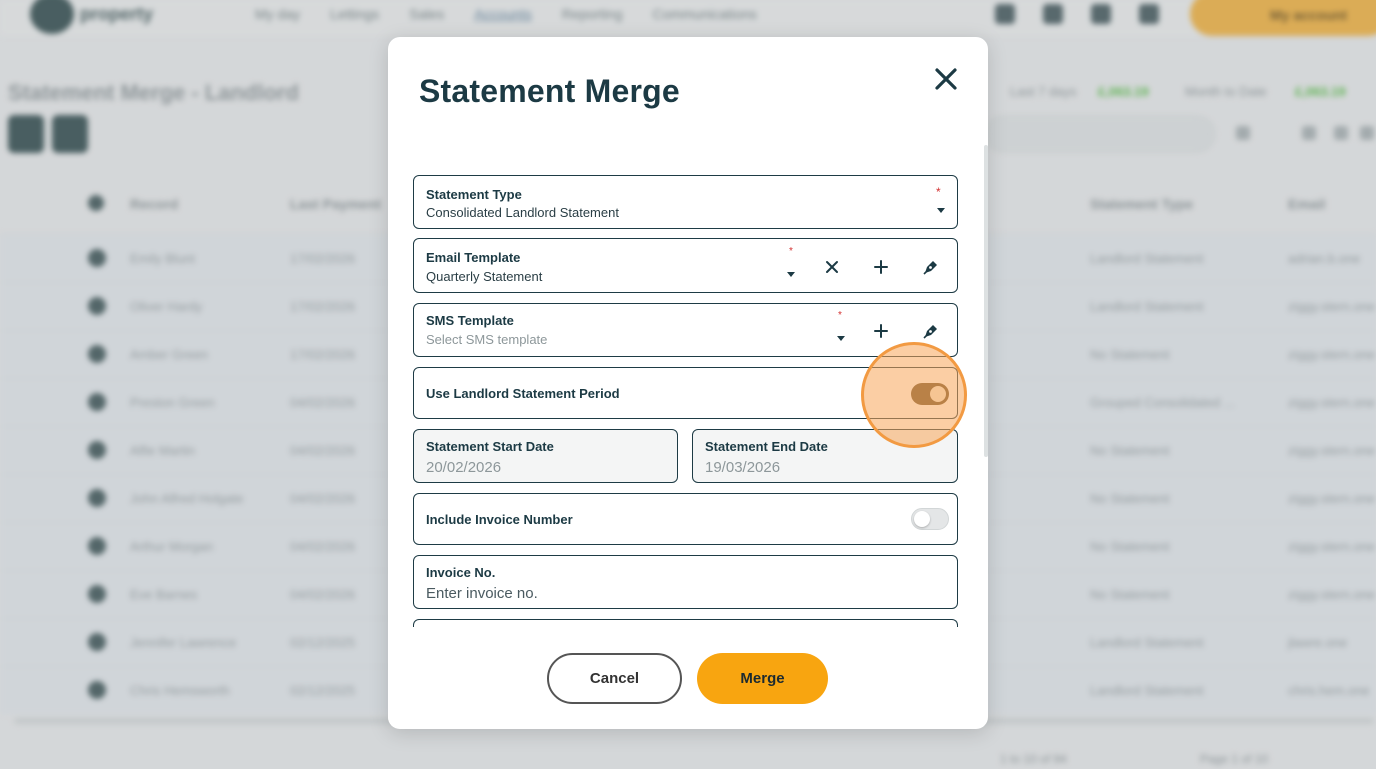 This screenshot has height=769, width=1376. I want to click on edit-sms-template-button, so click(931, 331).